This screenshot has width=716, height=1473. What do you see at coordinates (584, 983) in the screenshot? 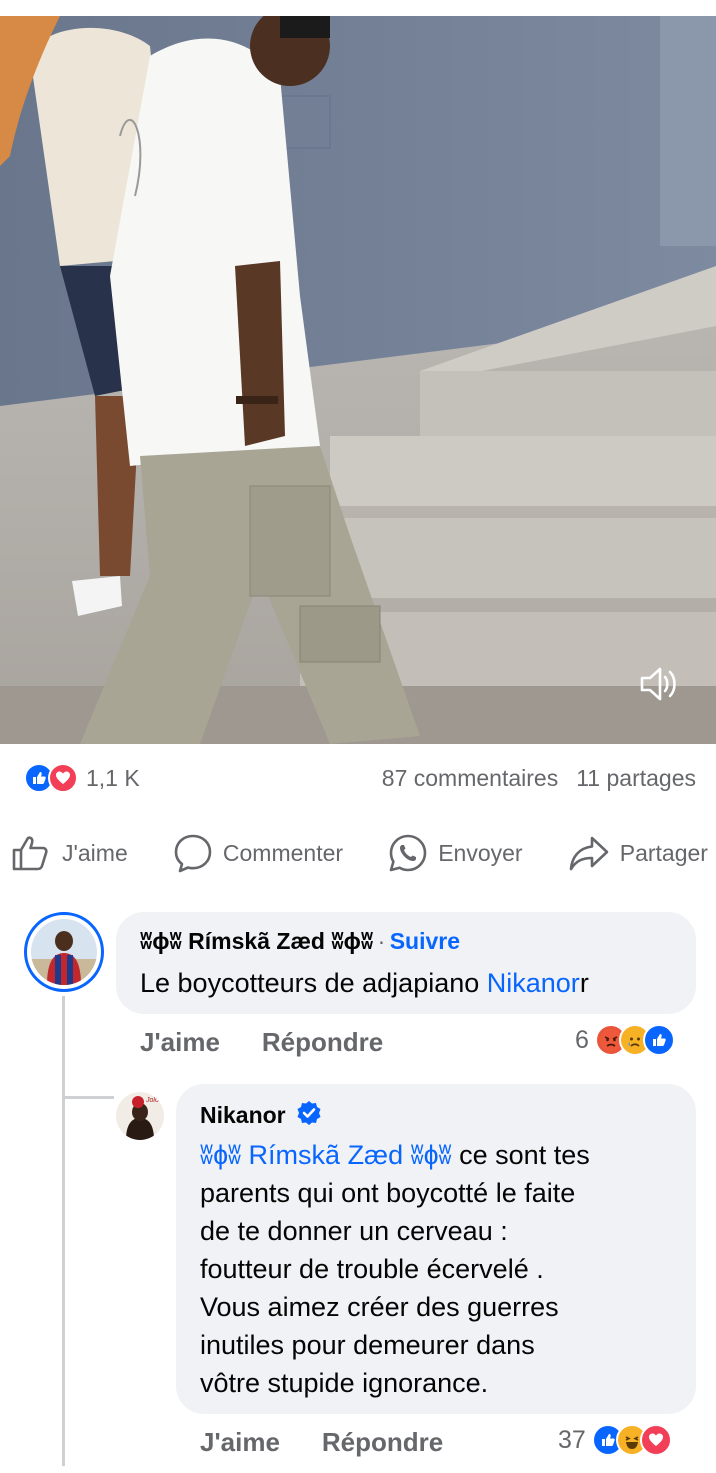
I see `comment-text-suffix: r` at bounding box center [584, 983].